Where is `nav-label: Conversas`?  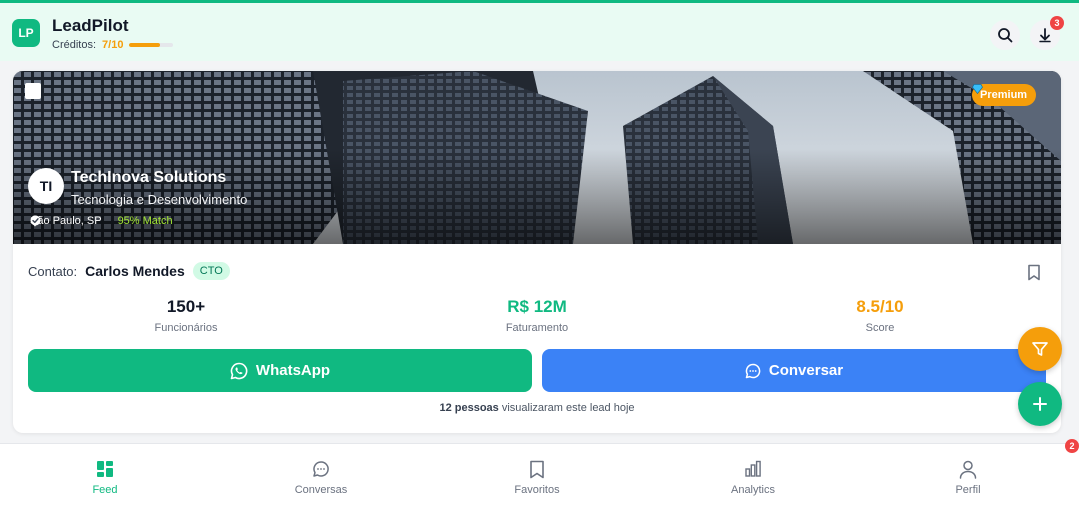
nav-label: Conversas is located at coordinates (321, 490).